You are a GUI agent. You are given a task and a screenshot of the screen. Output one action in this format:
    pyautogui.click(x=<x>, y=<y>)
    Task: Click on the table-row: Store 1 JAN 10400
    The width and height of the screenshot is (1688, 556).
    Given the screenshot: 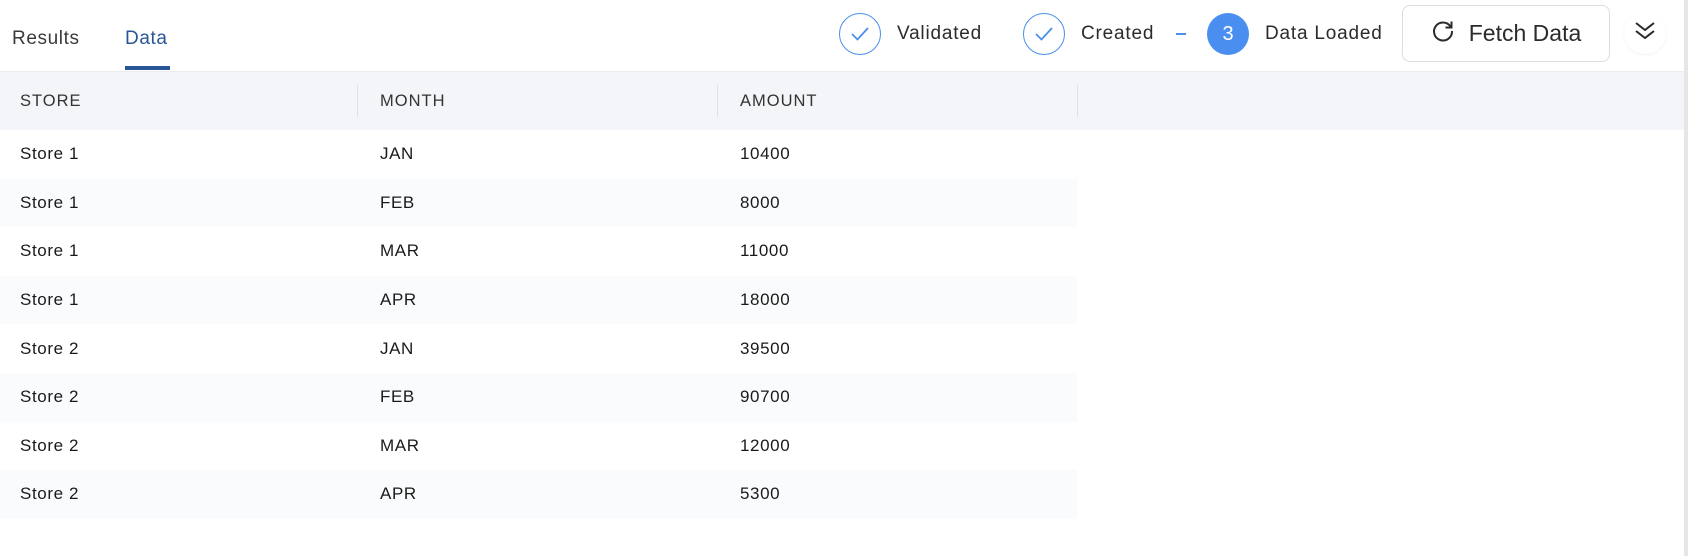 What is the action you would take?
    pyautogui.click(x=538, y=154)
    